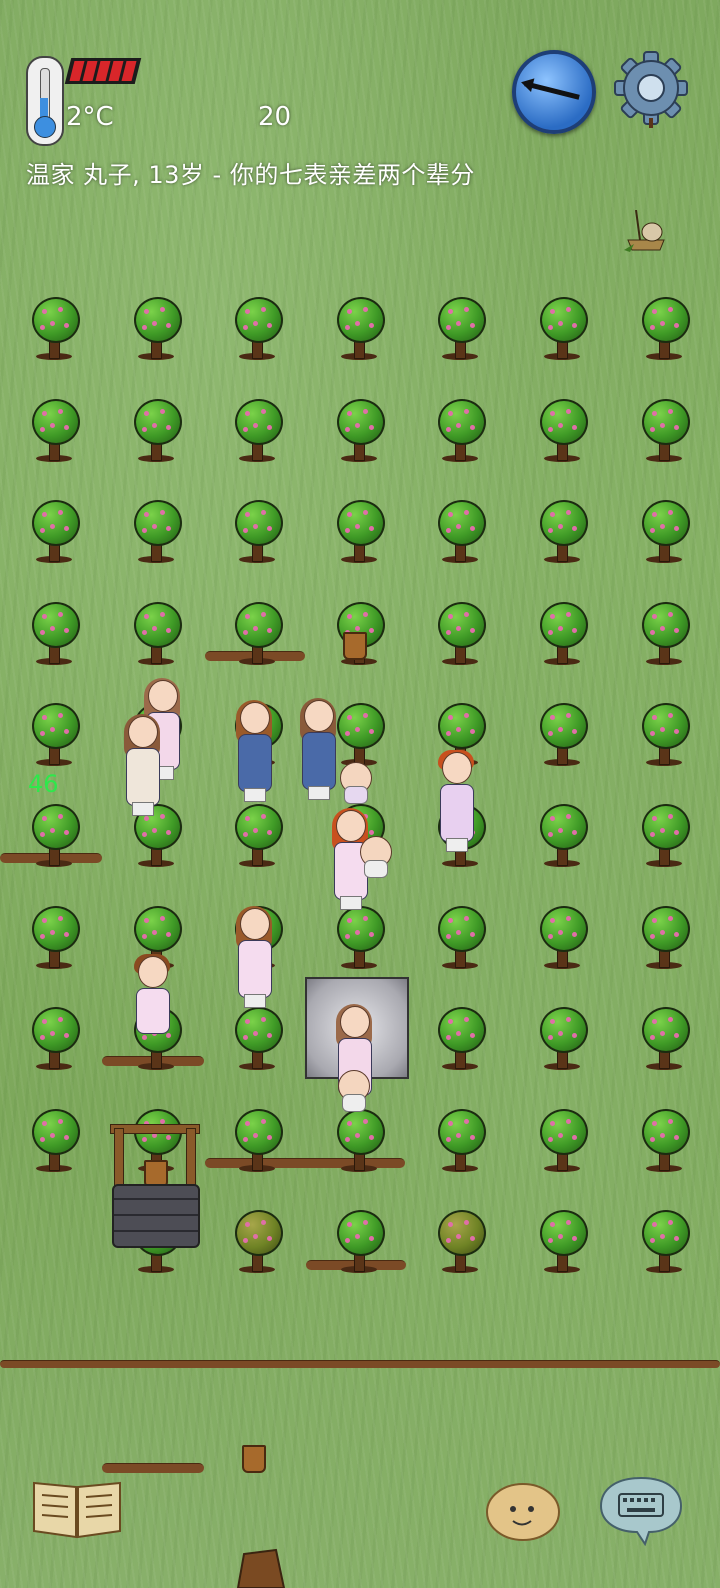  Describe the element at coordinates (554, 92) in the screenshot. I see `compass-icon` at that location.